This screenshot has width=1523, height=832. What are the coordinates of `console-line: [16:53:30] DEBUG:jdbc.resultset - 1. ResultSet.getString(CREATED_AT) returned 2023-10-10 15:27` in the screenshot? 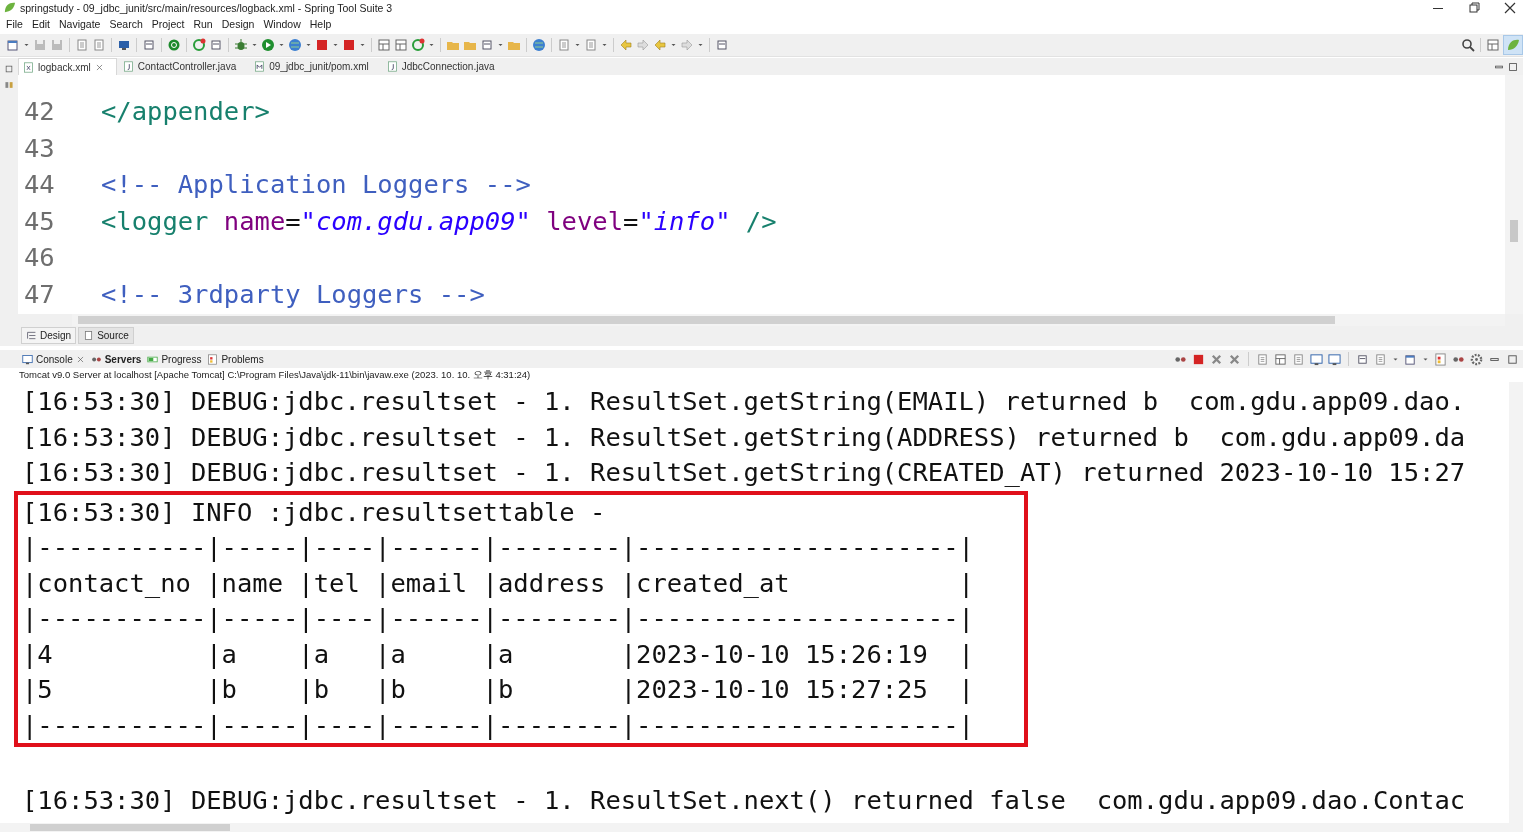 It's located at (744, 472).